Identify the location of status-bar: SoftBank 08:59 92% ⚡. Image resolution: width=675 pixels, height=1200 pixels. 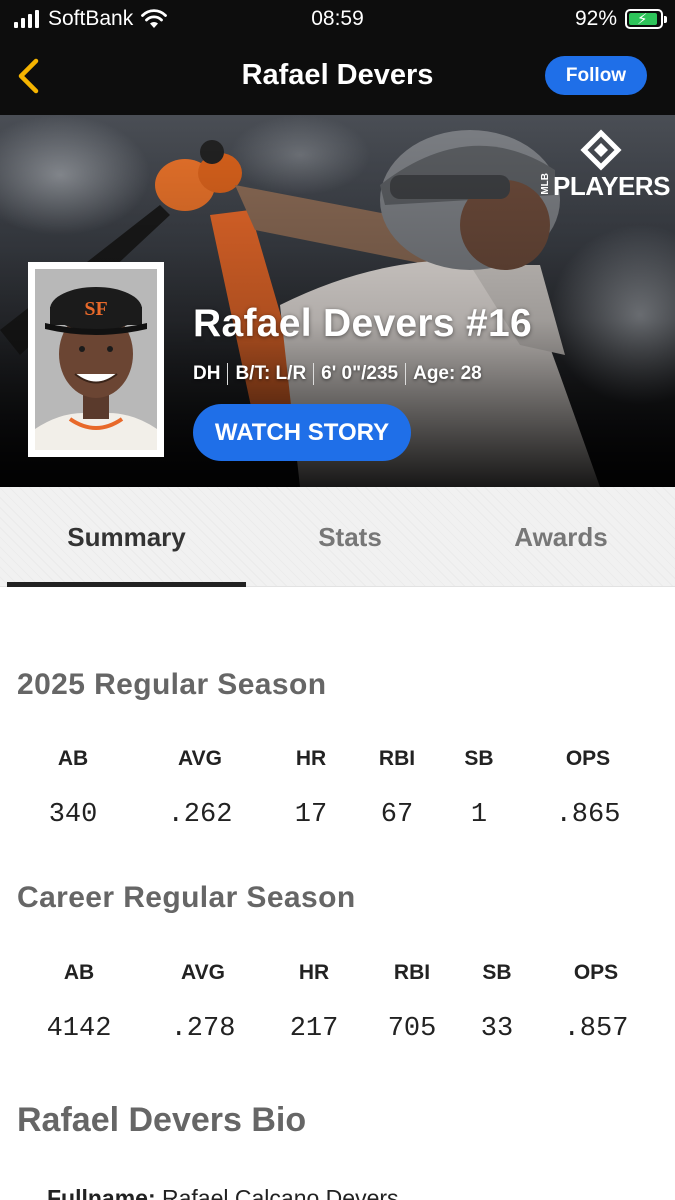
(337, 20).